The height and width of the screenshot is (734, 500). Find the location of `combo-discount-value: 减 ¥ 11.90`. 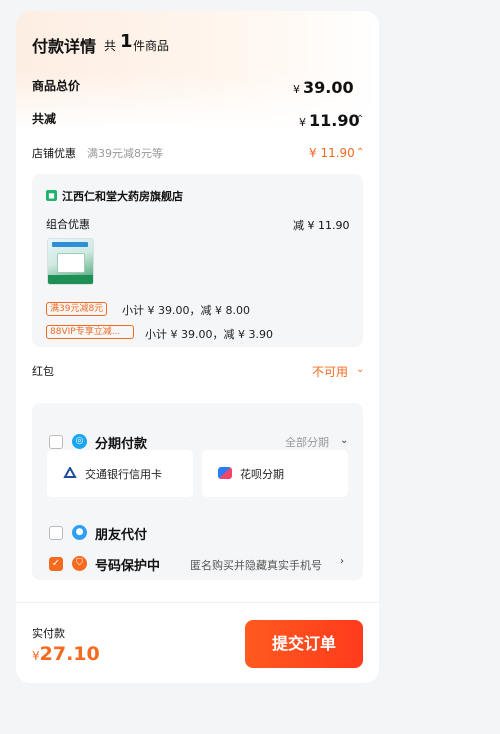

combo-discount-value: 减 ¥ 11.90 is located at coordinates (321, 225).